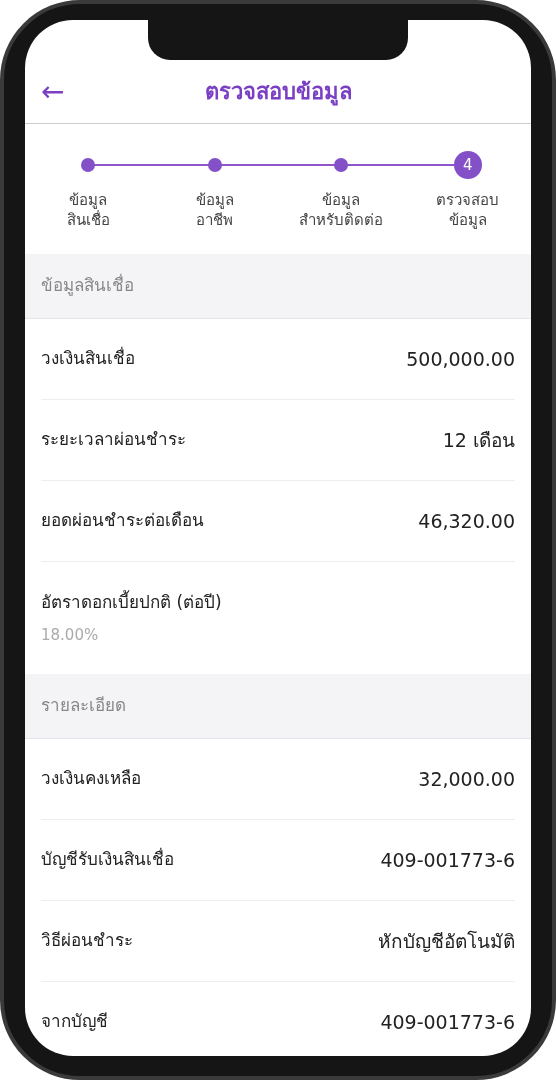 Image resolution: width=556 pixels, height=1080 pixels. I want to click on field-label: ระยะเวลาผ่อนชำระ, so click(113, 440).